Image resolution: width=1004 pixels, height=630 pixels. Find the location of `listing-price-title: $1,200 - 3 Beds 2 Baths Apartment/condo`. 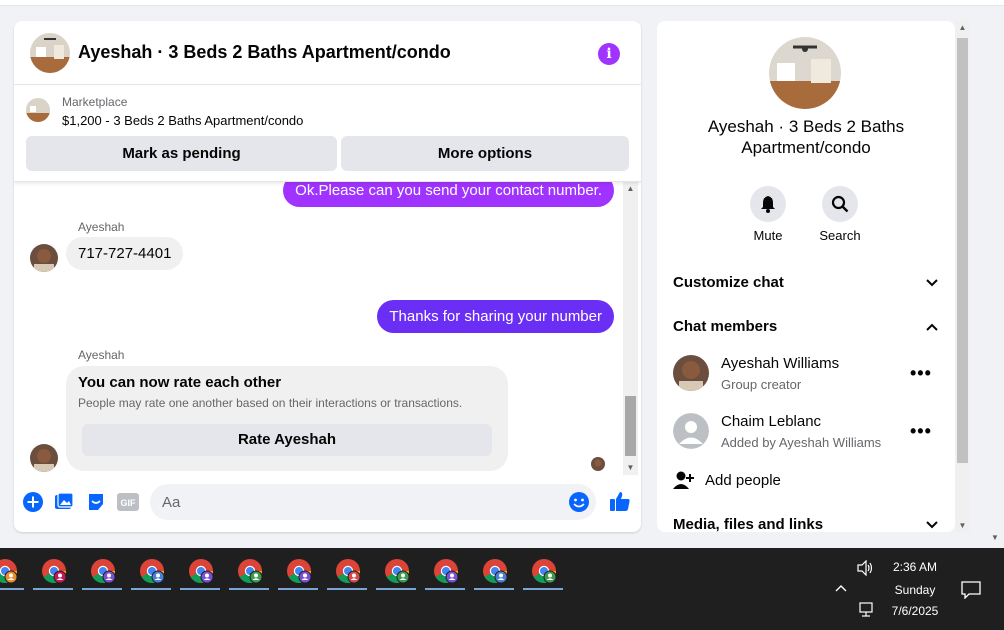

listing-price-title: $1,200 - 3 Beds 2 Baths Apartment/condo is located at coordinates (182, 120).